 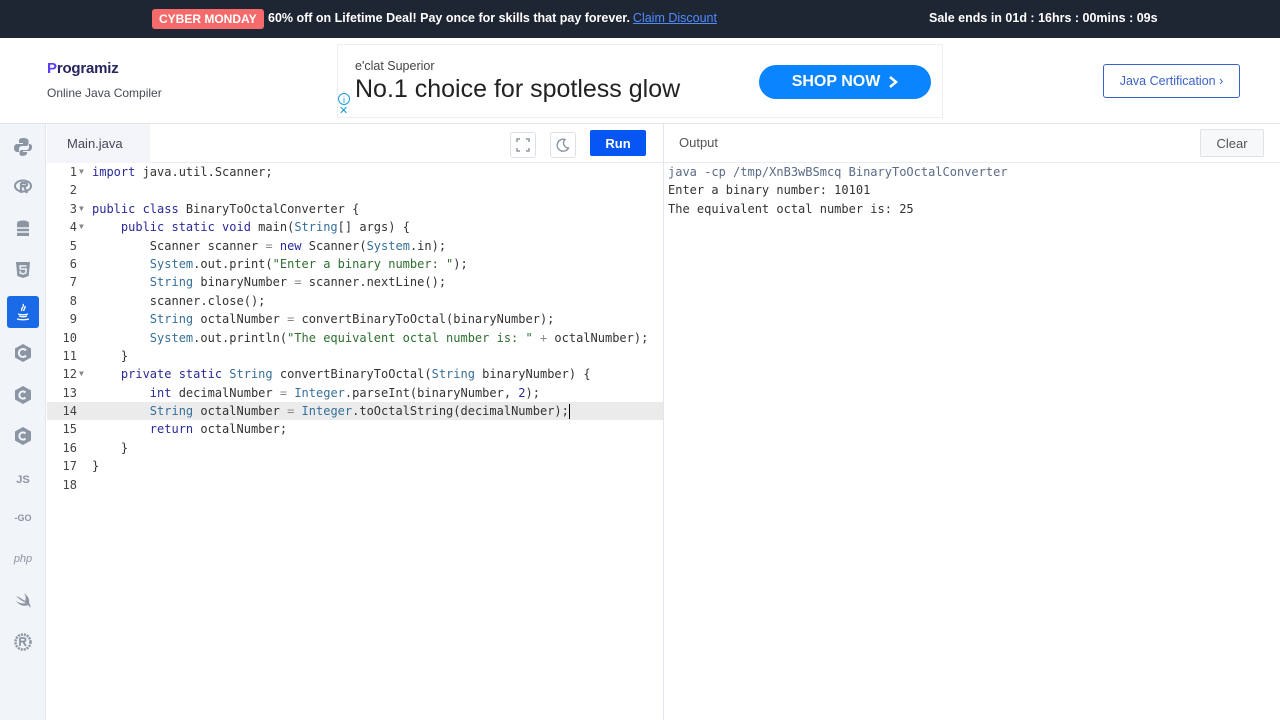 What do you see at coordinates (69, 411) in the screenshot?
I see `line-number: 14` at bounding box center [69, 411].